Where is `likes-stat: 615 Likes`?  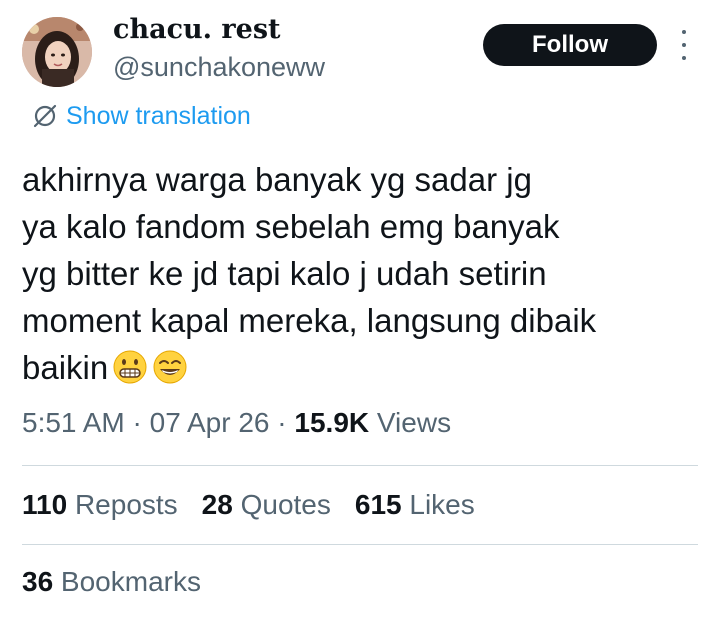
likes-stat: 615 Likes is located at coordinates (415, 505).